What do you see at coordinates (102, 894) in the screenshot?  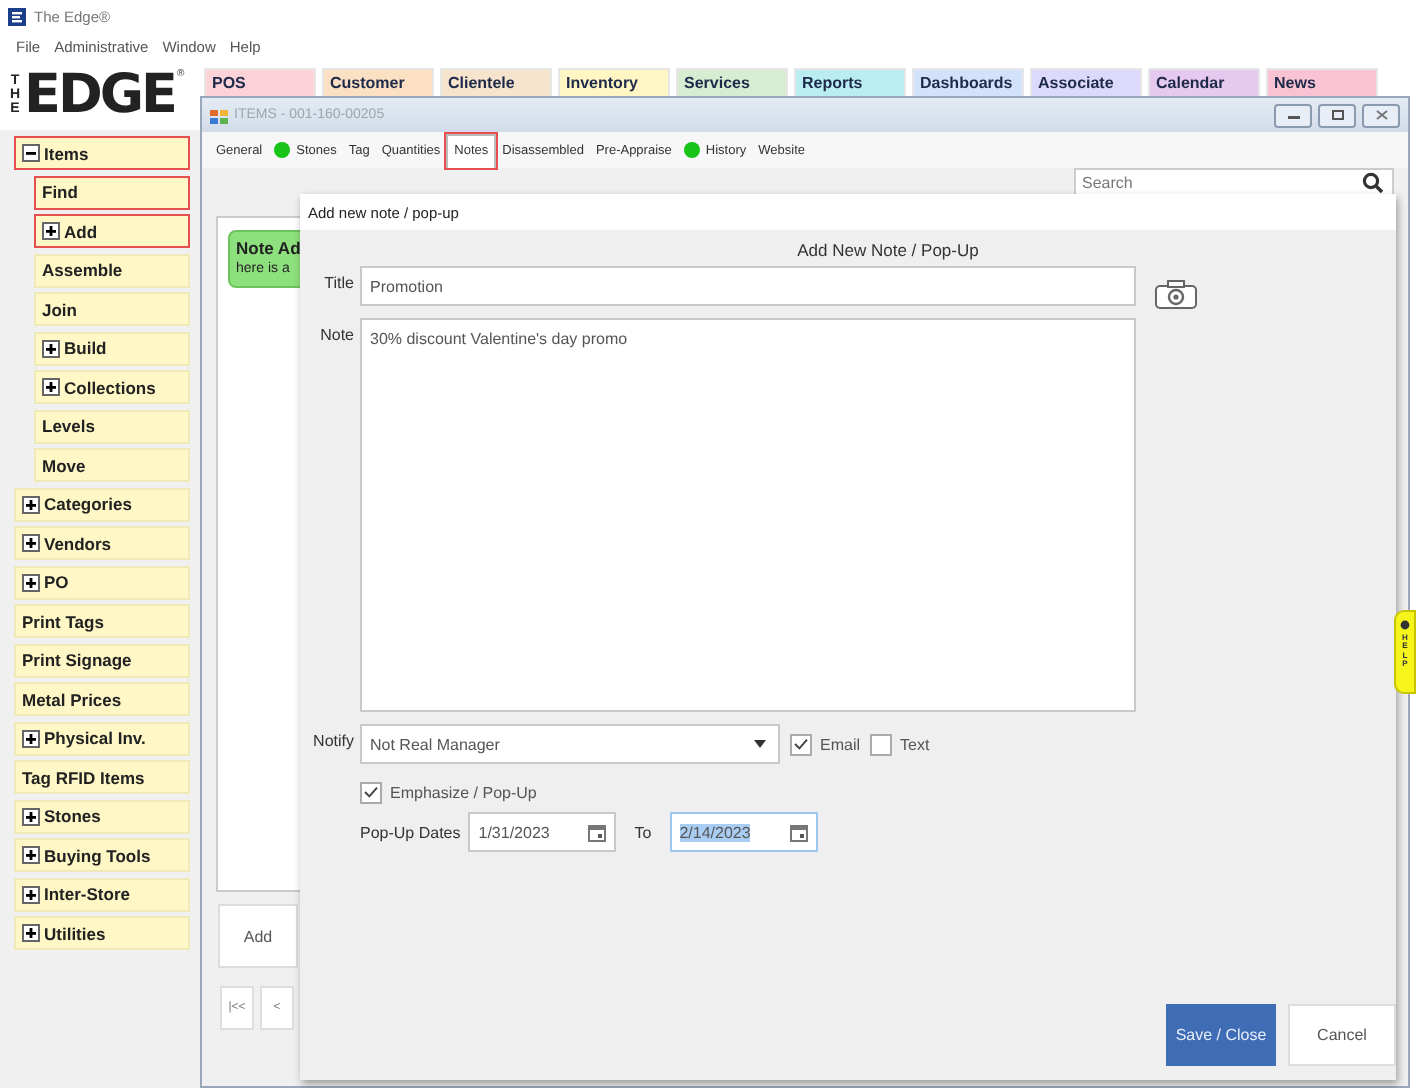 I see `sidebar-item: Inter-Store` at bounding box center [102, 894].